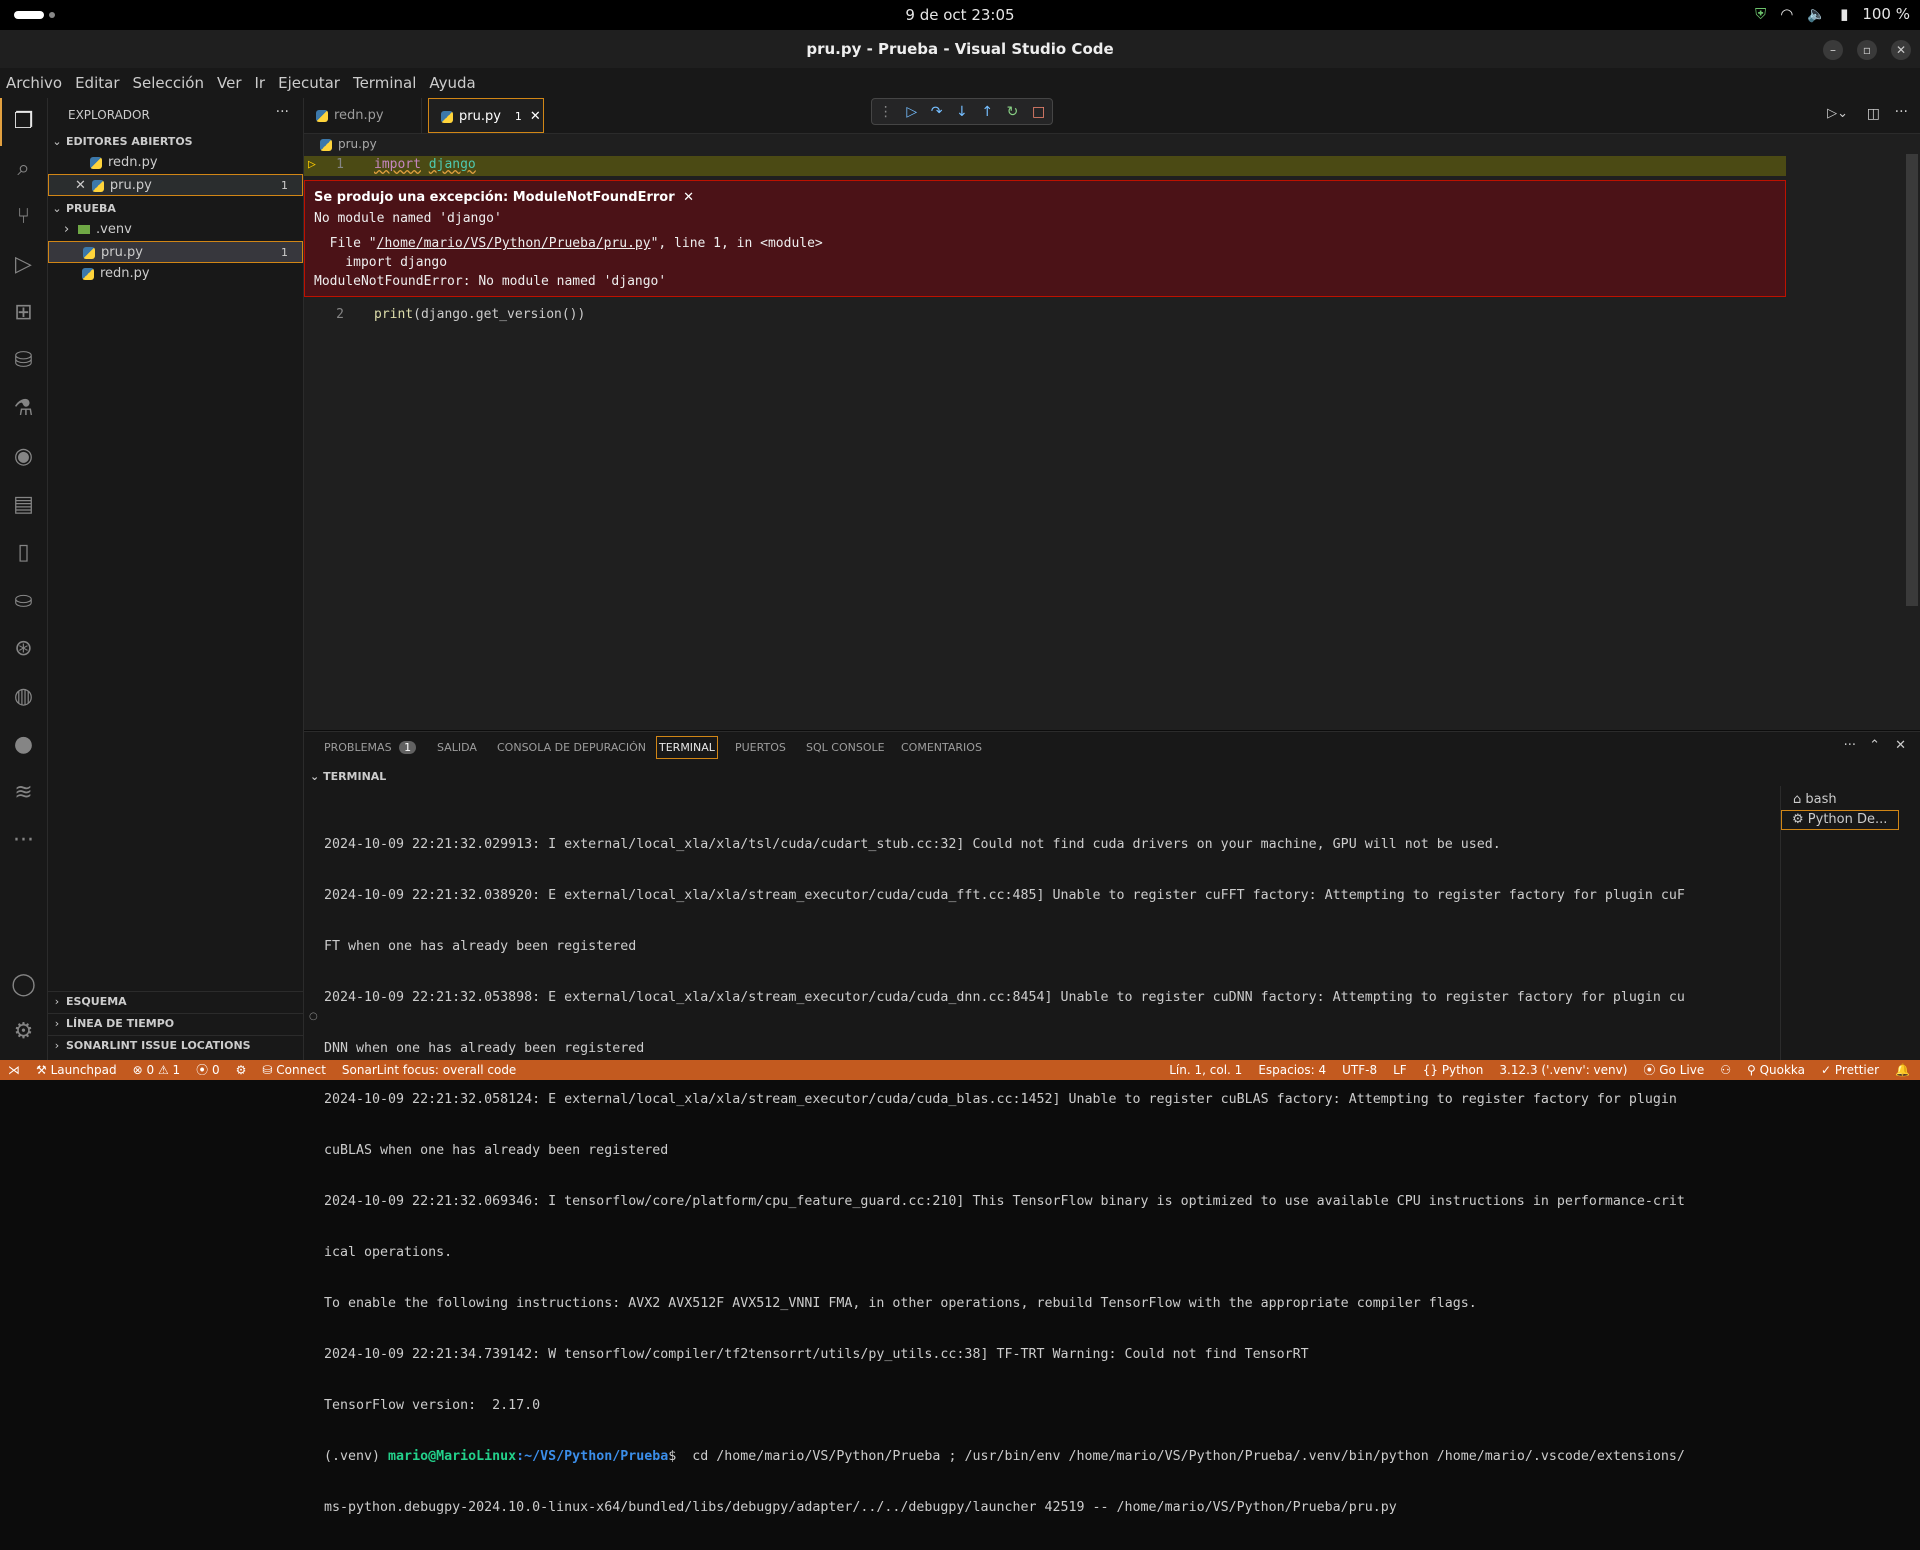 This screenshot has height=1550, width=1920. I want to click on restart-icon: ↻, so click(1013, 112).